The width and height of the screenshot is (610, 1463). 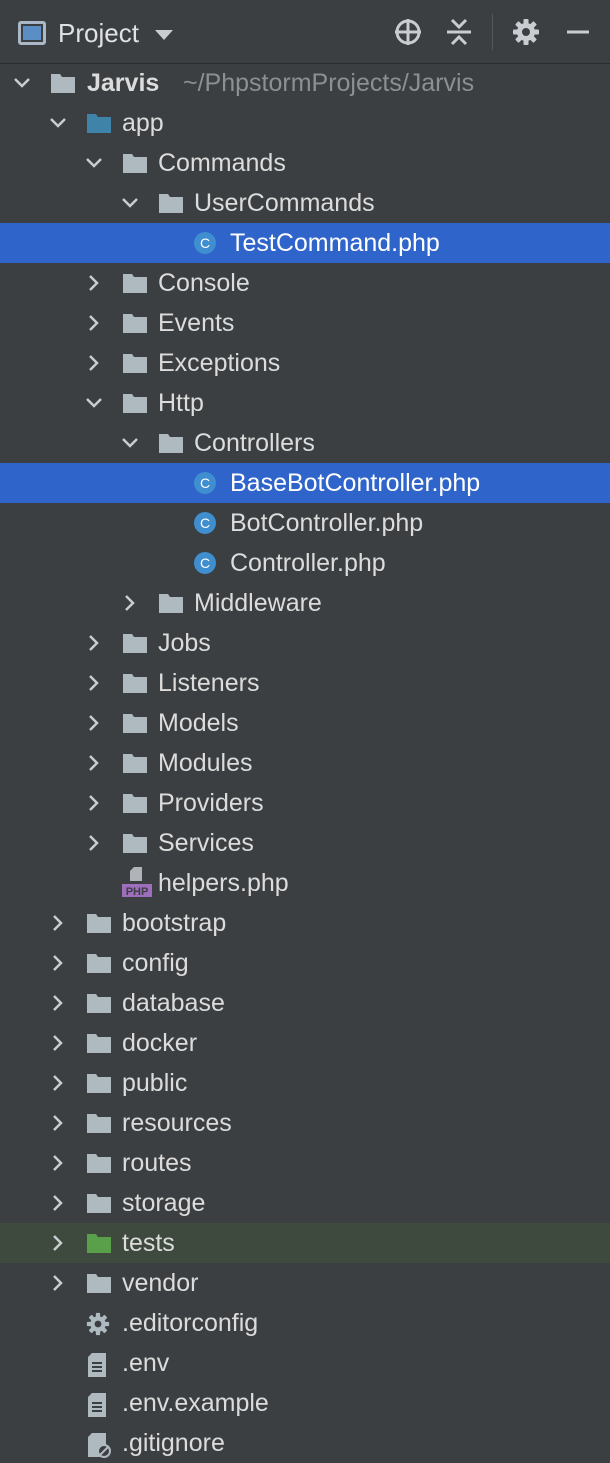 I want to click on view-selector: Project, so click(x=95, y=33).